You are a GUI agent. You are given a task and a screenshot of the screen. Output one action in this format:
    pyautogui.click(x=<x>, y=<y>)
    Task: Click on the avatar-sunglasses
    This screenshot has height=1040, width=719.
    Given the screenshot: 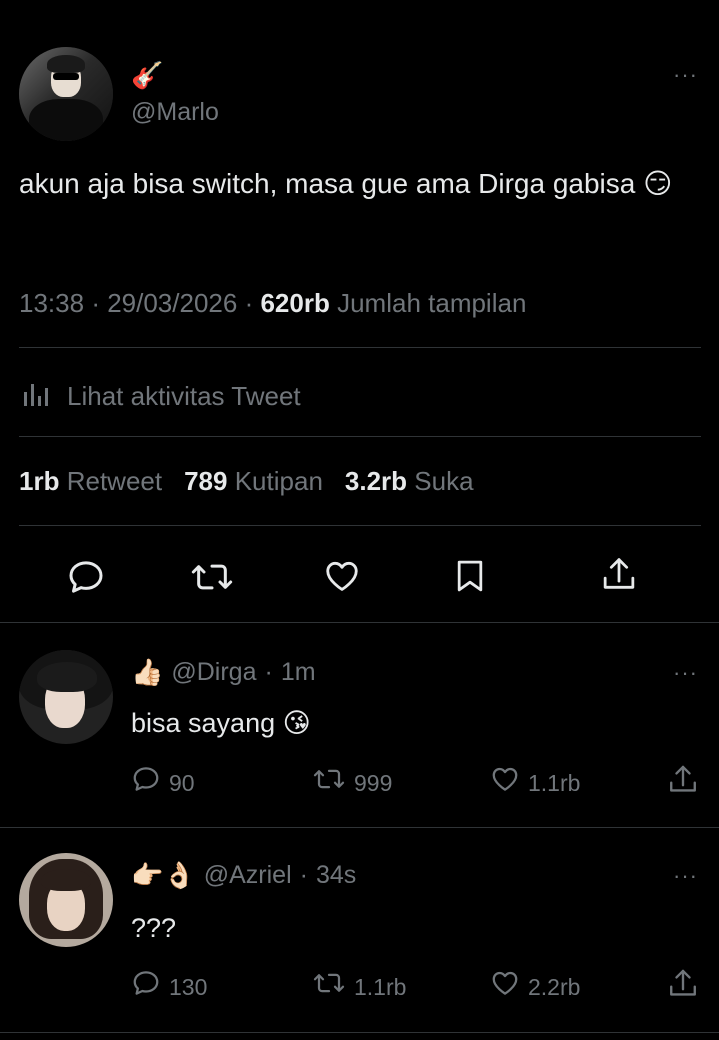 What is the action you would take?
    pyautogui.click(x=66, y=76)
    